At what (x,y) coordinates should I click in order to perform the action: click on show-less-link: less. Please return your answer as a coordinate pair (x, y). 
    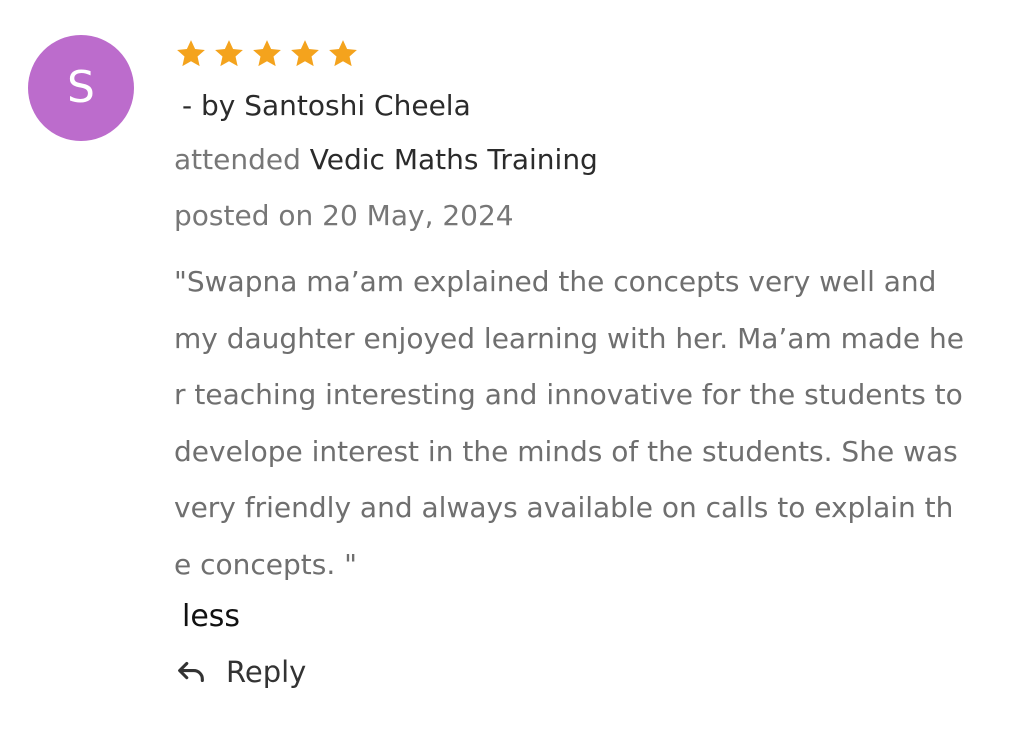
    Looking at the image, I should click on (211, 617).